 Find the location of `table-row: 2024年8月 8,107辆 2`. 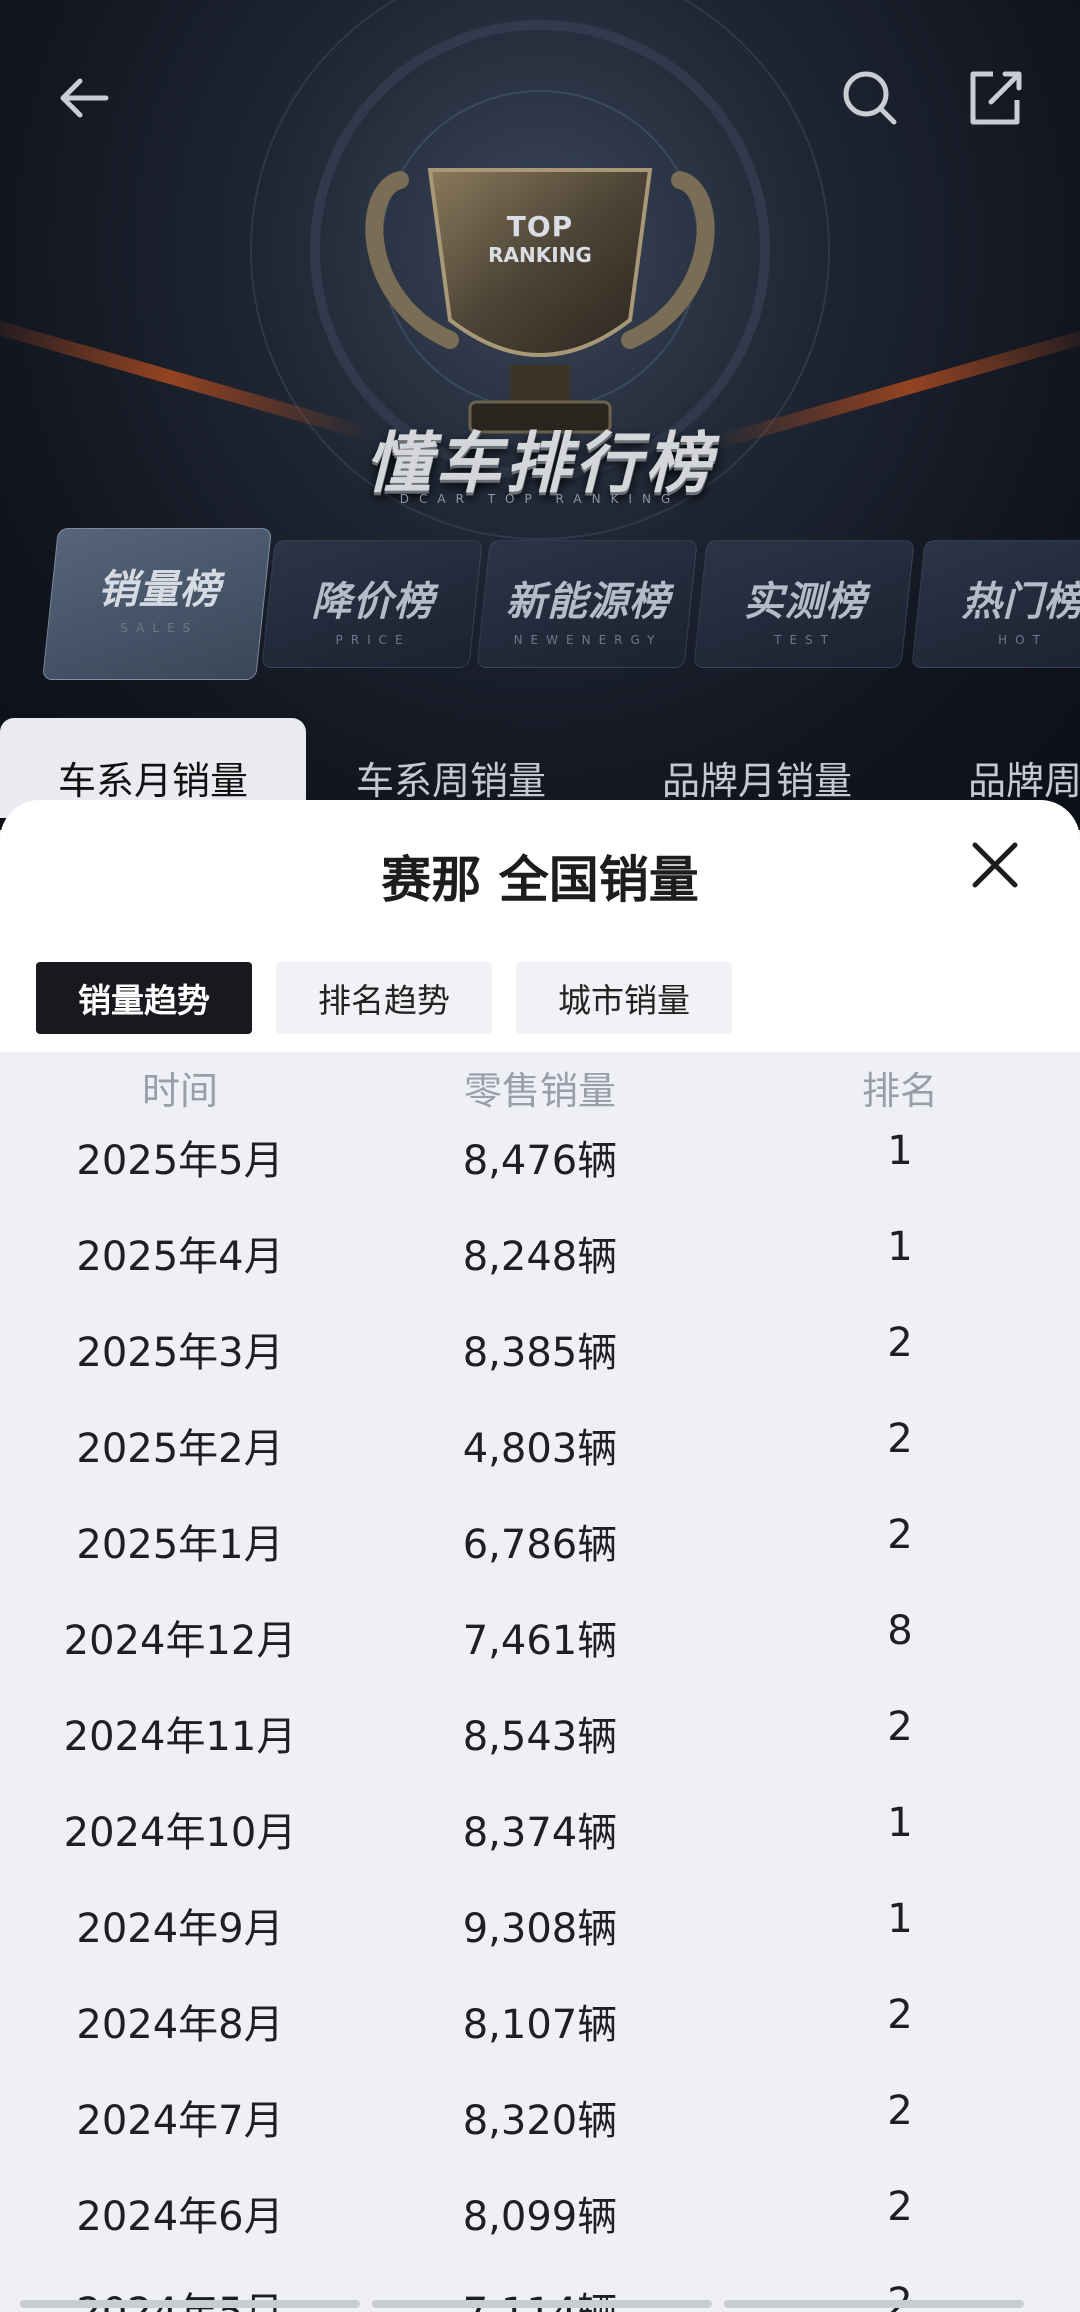

table-row: 2024年8月 8,107辆 2 is located at coordinates (540, 2034).